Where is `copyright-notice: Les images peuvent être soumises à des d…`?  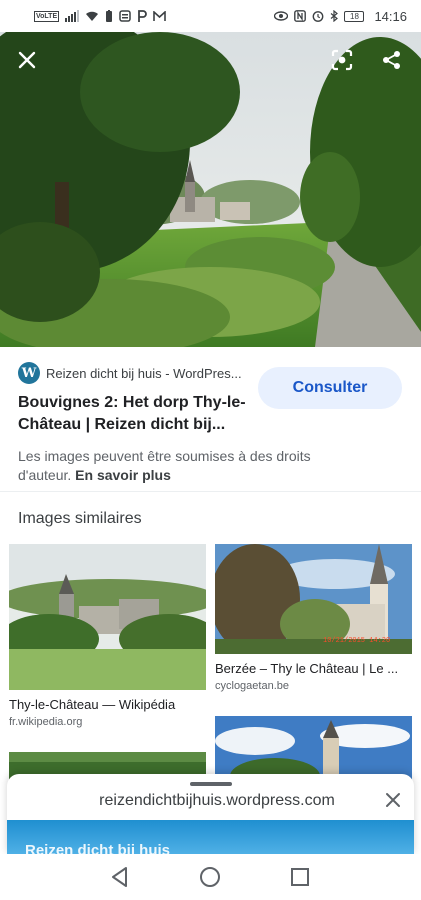
copyright-notice: Les images peuvent être soumises à des d… is located at coordinates (188, 466).